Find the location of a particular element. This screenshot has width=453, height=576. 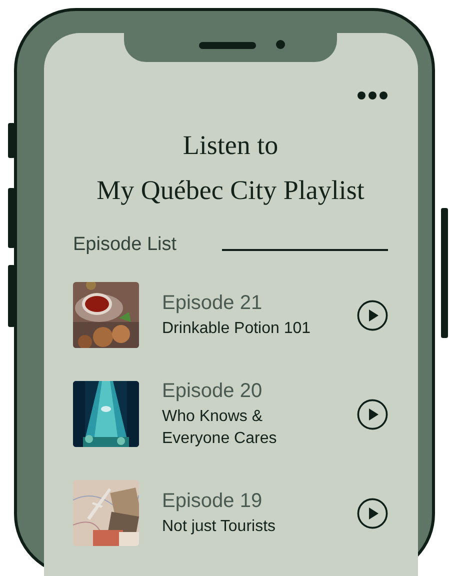

episode-title: Who Knows & Everyone Cares is located at coordinates (220, 428).